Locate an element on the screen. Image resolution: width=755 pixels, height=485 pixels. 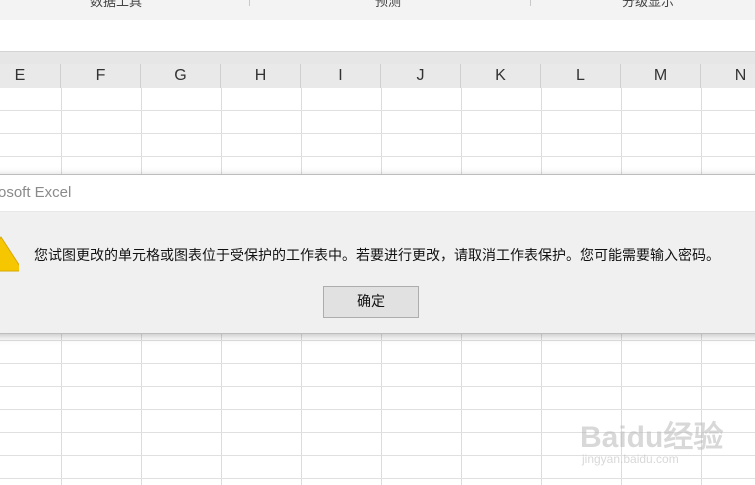
ribbon-group-data-tools: 数据工具 is located at coordinates (116, 4).